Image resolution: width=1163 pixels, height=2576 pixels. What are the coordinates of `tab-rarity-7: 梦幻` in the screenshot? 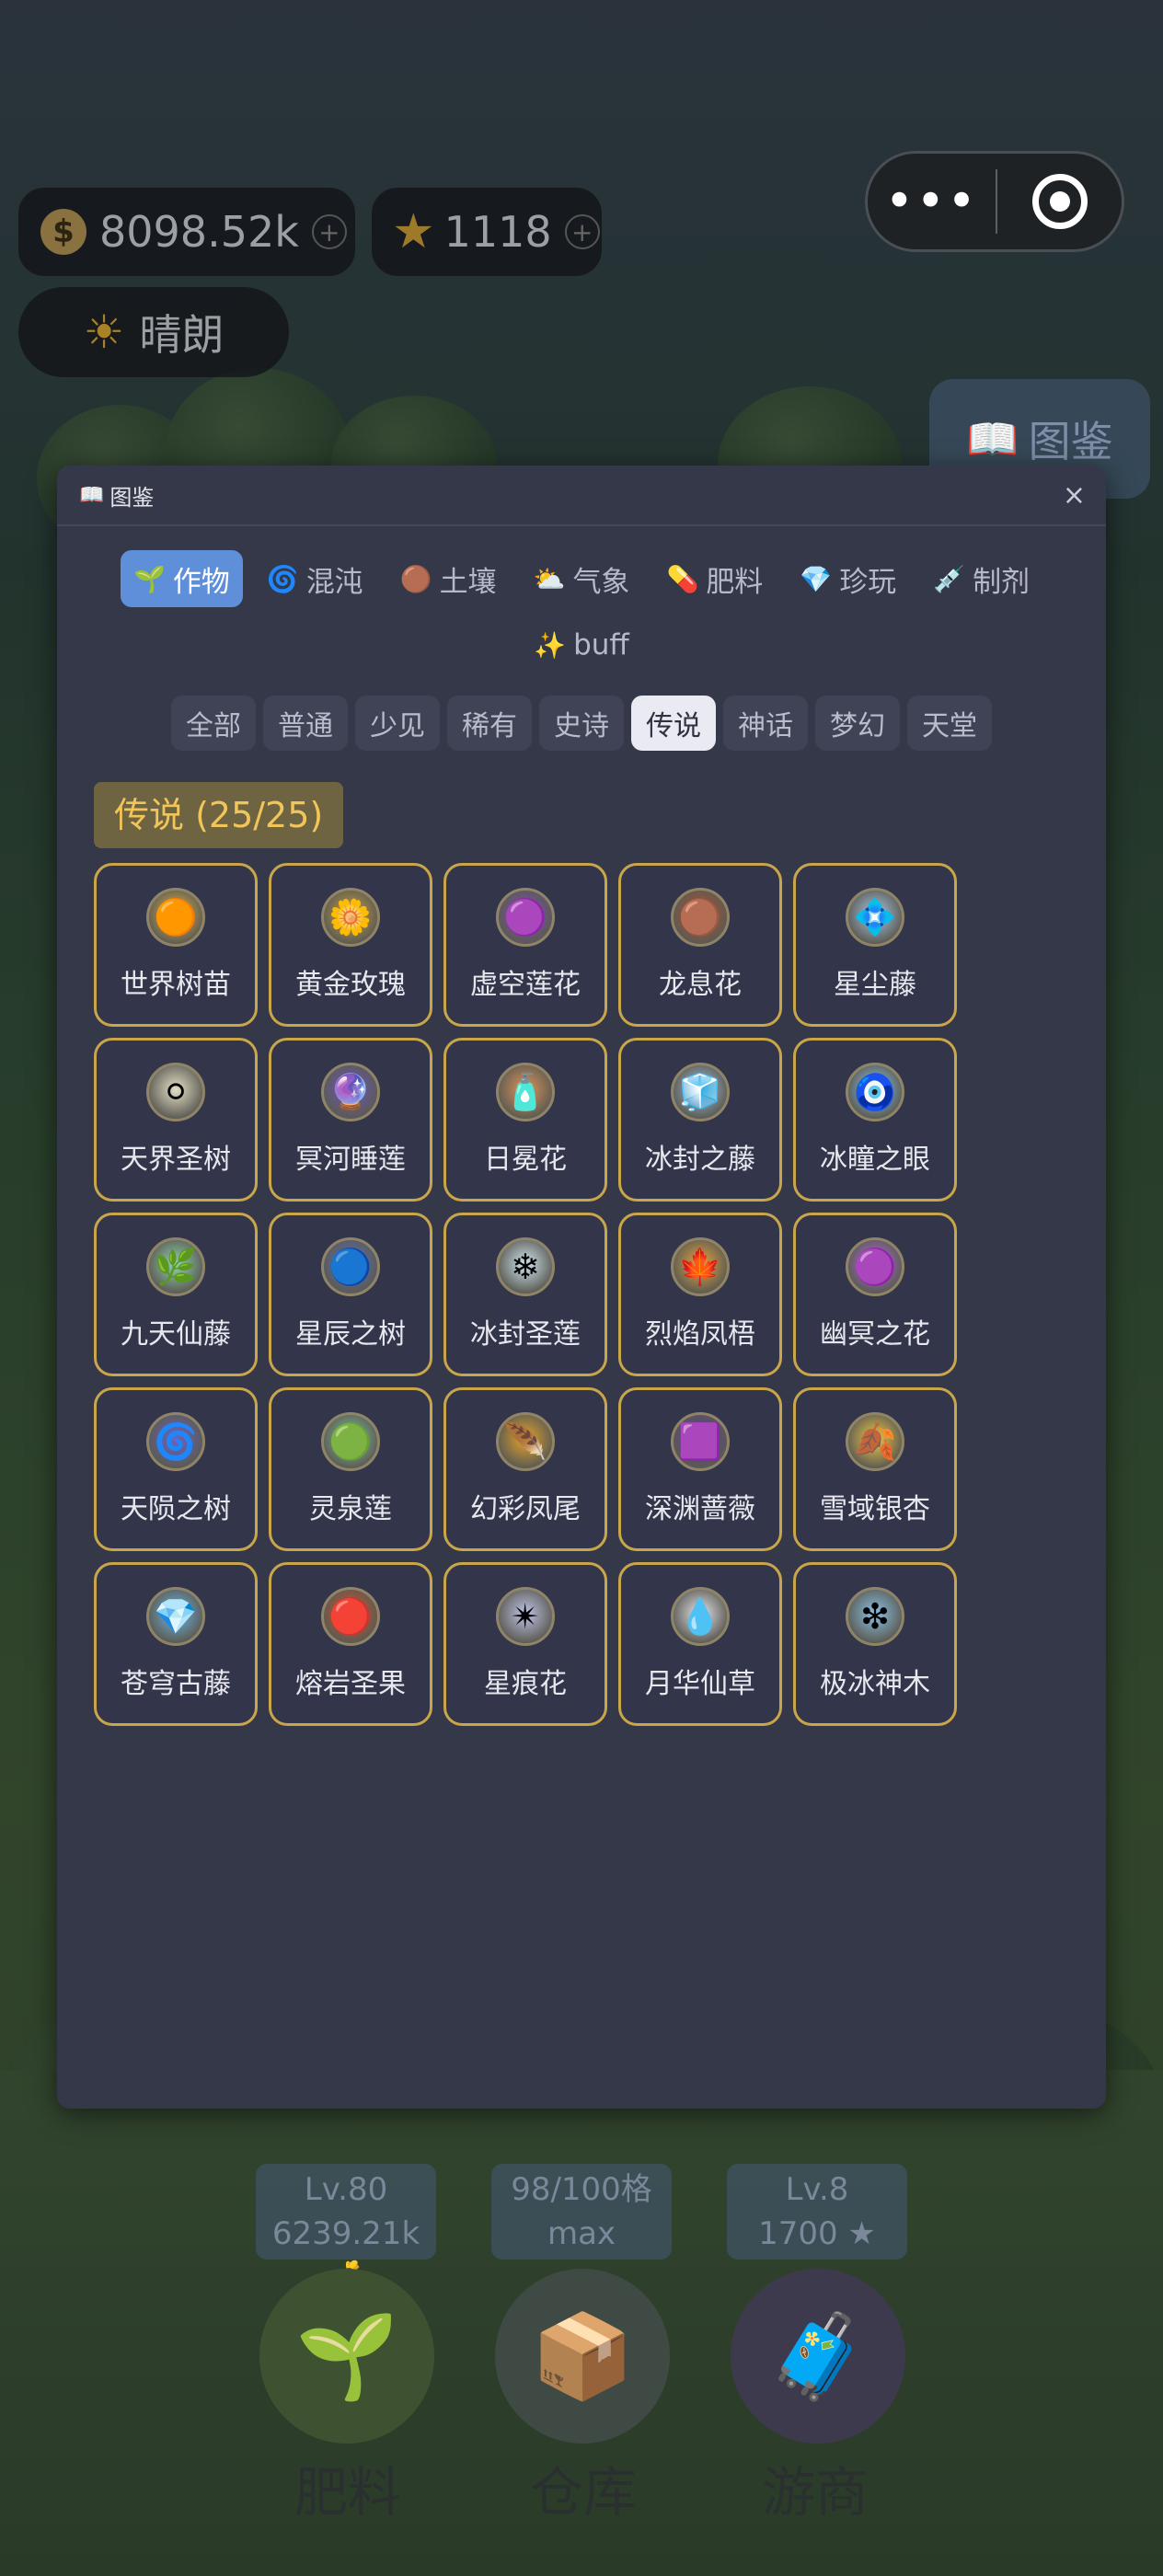 It's located at (857, 723).